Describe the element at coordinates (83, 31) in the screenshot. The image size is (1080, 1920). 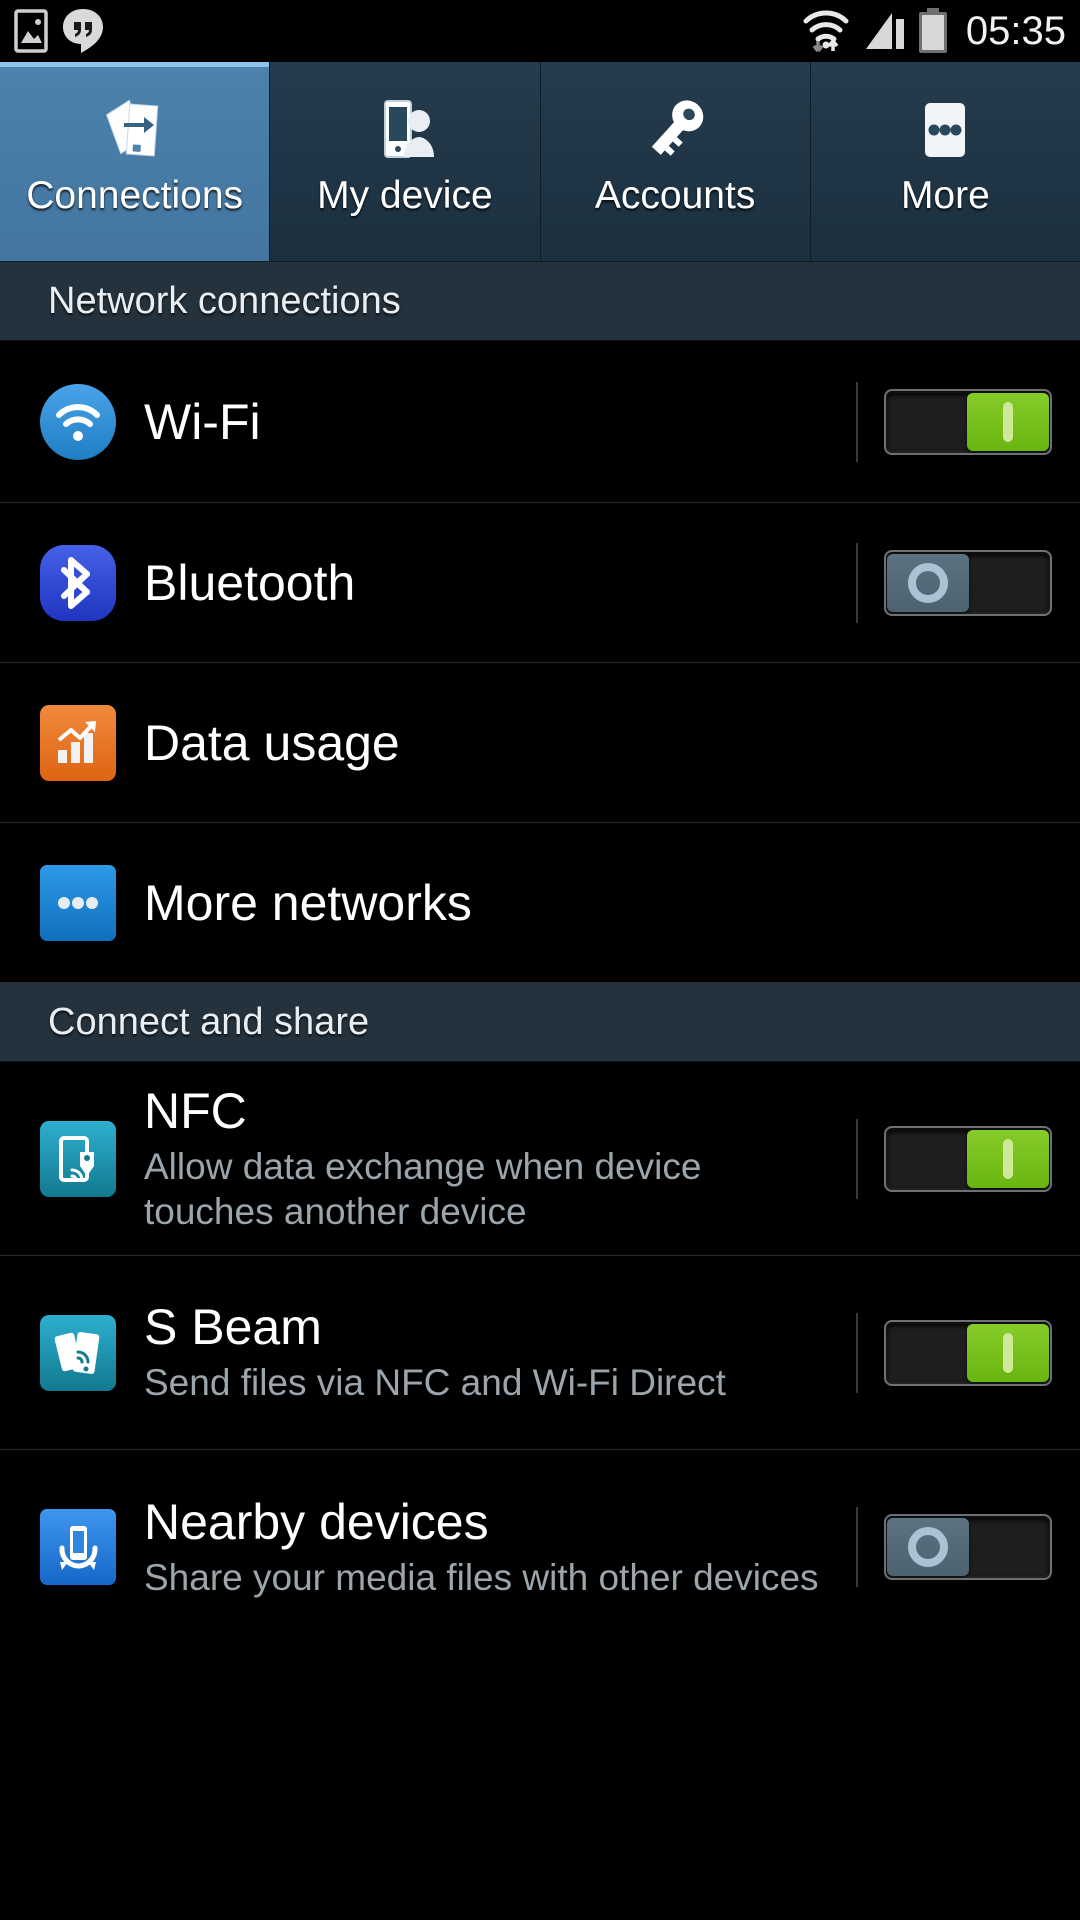
I see `hangouts-message-icon` at that location.